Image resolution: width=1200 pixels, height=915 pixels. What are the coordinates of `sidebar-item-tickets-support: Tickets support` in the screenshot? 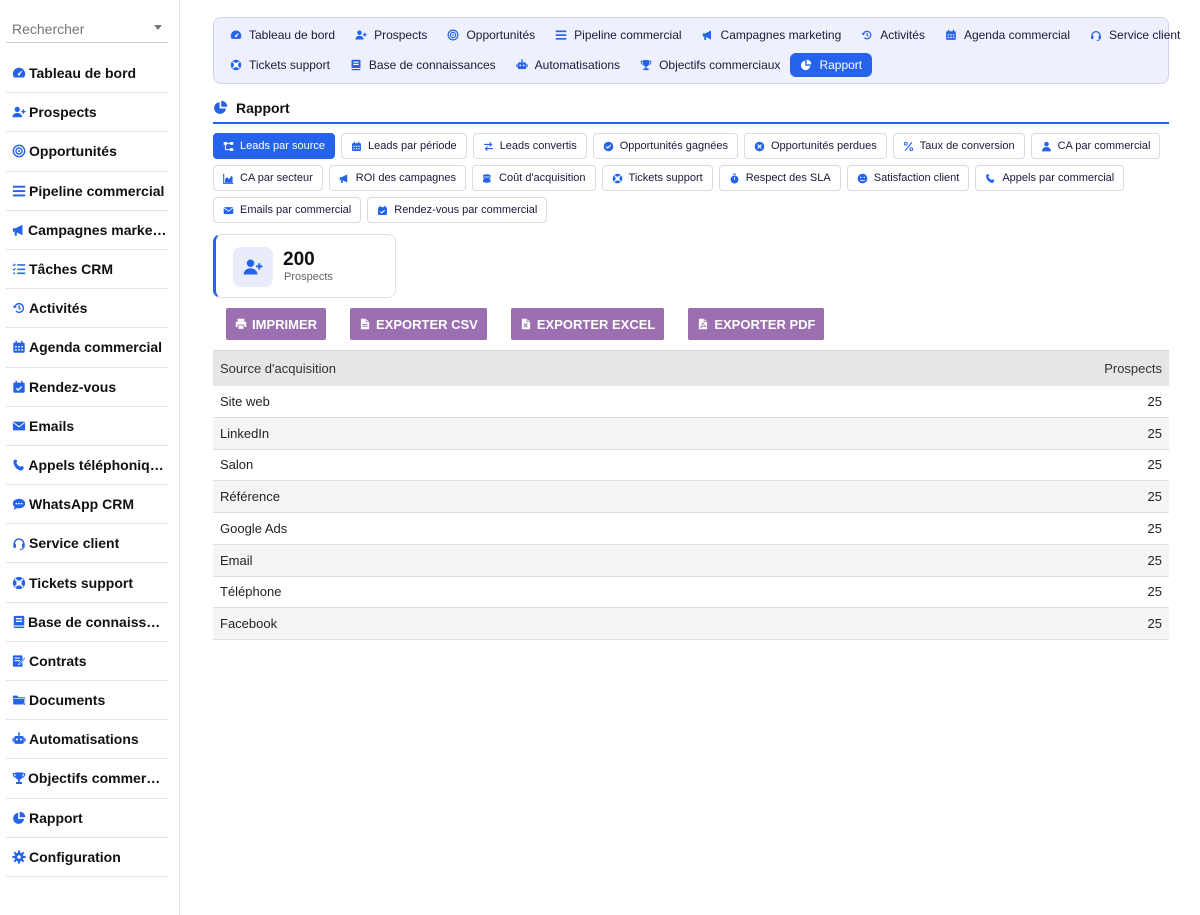 It's located at (87, 583).